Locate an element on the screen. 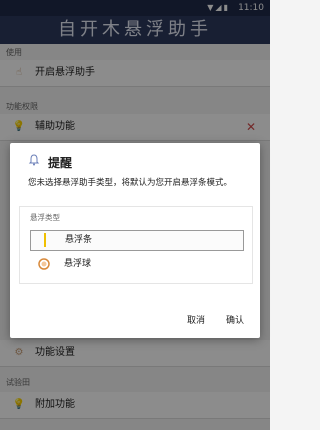  float-type-card: 悬浮类型 悬浮条 悬浮球 is located at coordinates (136, 245).